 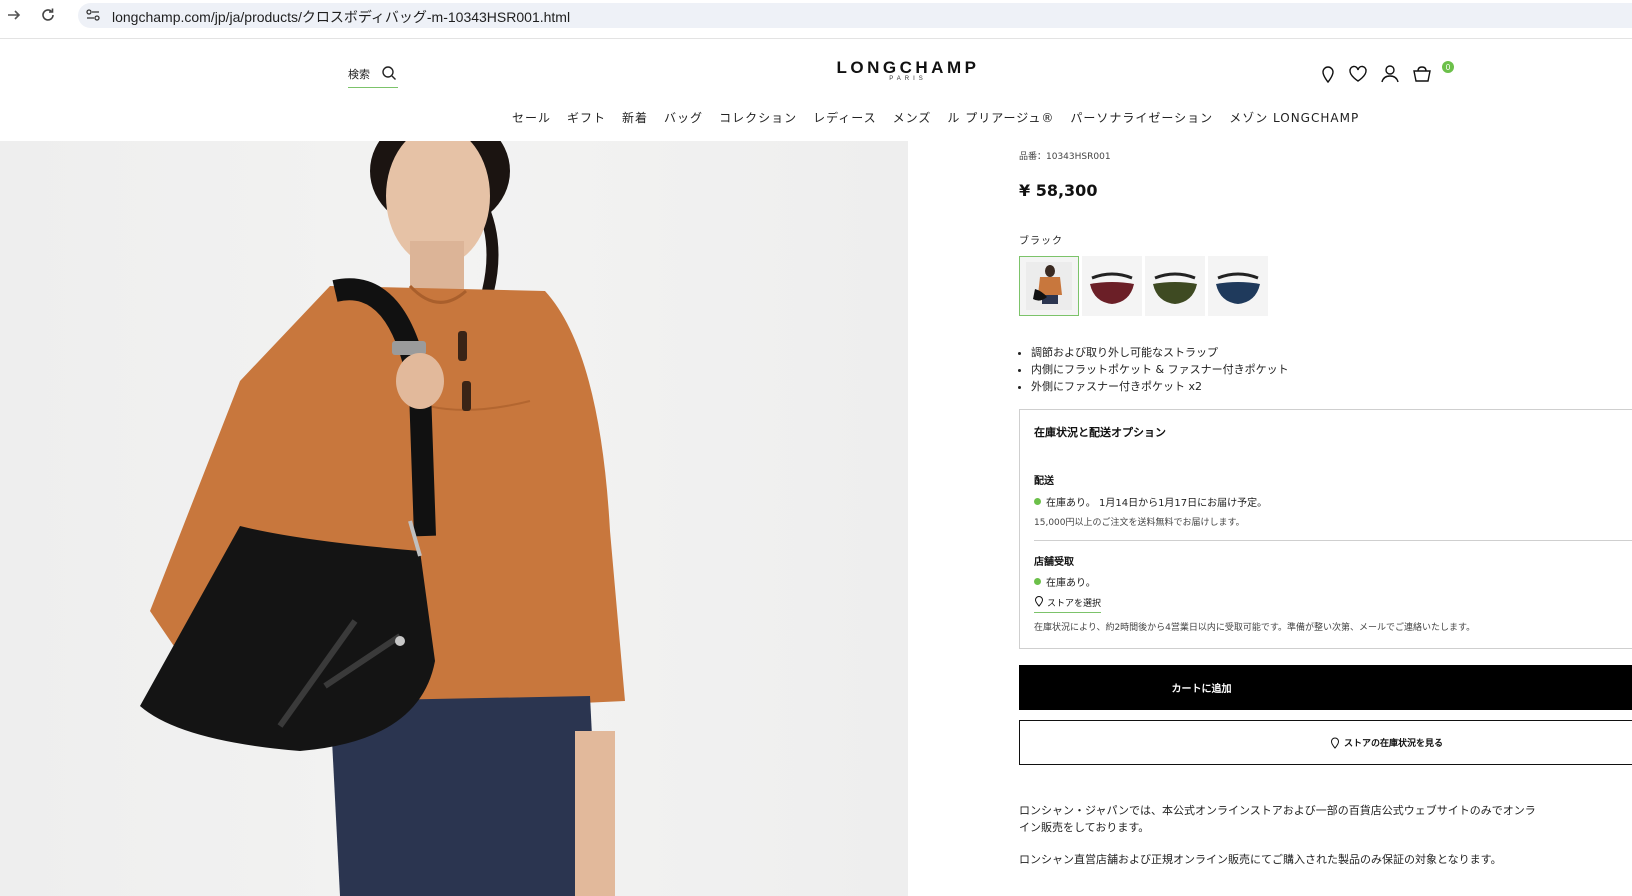 I want to click on nav-item-personalization: パーソナライゼーション, so click(x=1141, y=118).